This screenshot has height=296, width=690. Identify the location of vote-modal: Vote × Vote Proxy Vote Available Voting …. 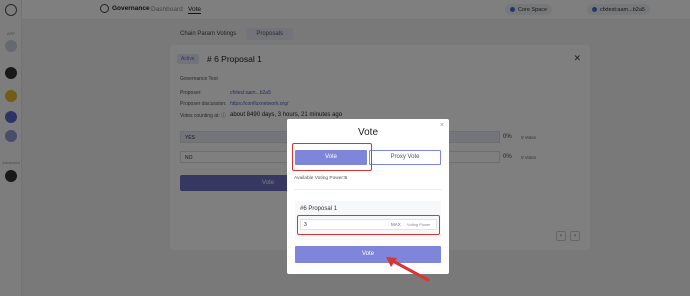
(368, 196).